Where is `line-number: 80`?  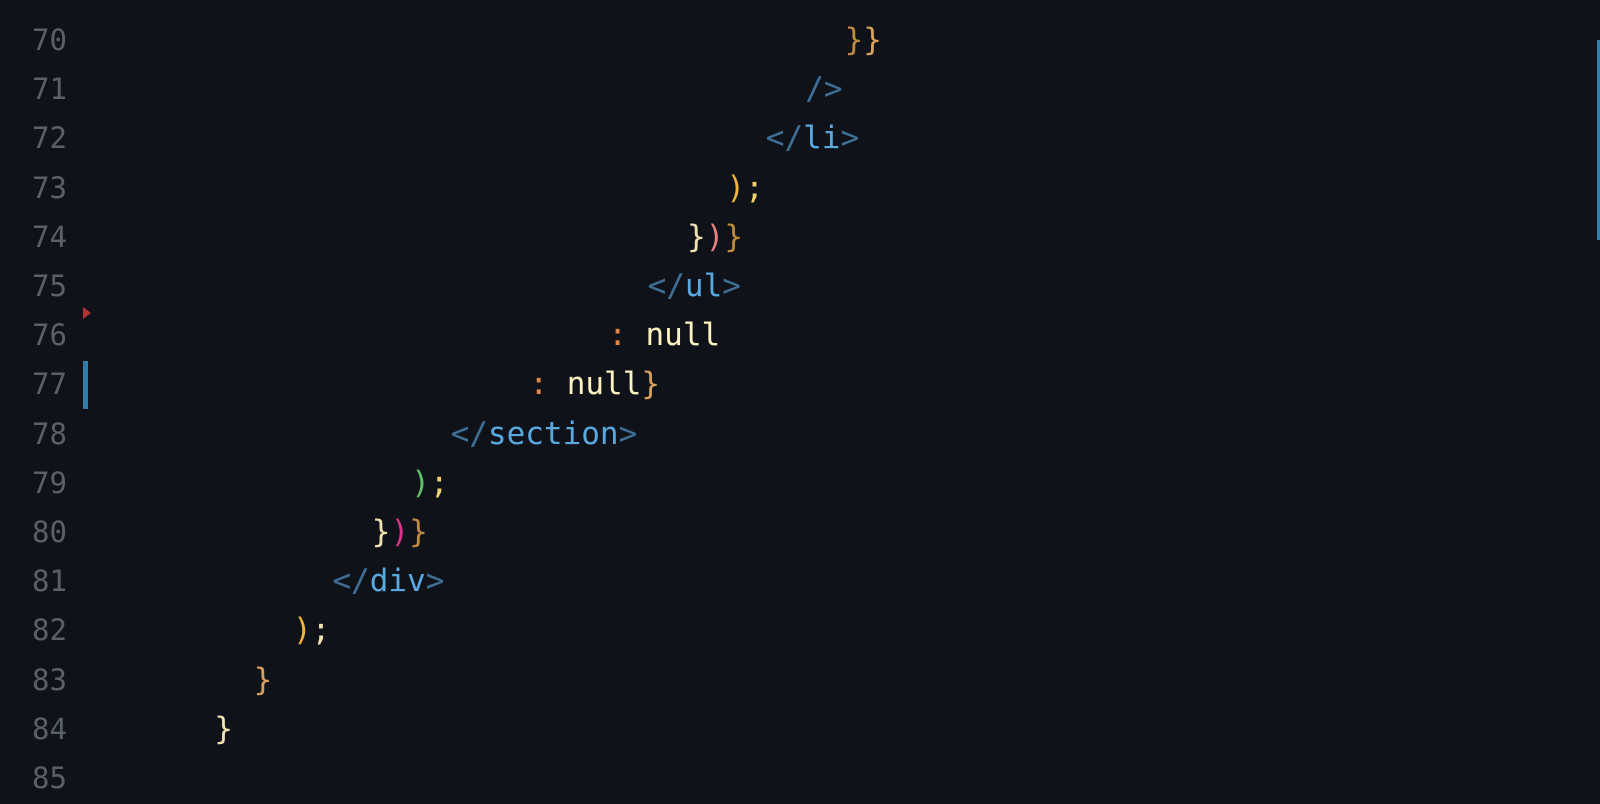 line-number: 80 is located at coordinates (49, 532).